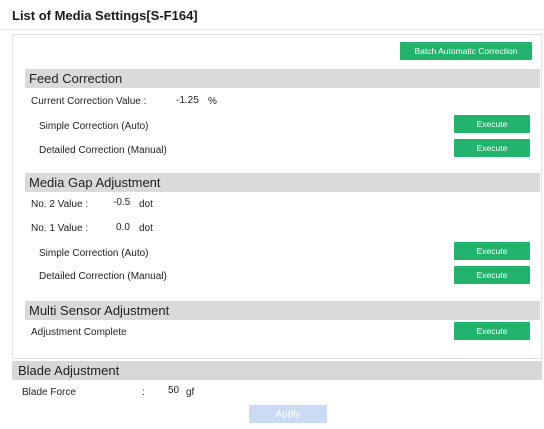  Describe the element at coordinates (94, 126) in the screenshot. I see `feed-simple-correction-label: Simple Correction (Auto)` at that location.